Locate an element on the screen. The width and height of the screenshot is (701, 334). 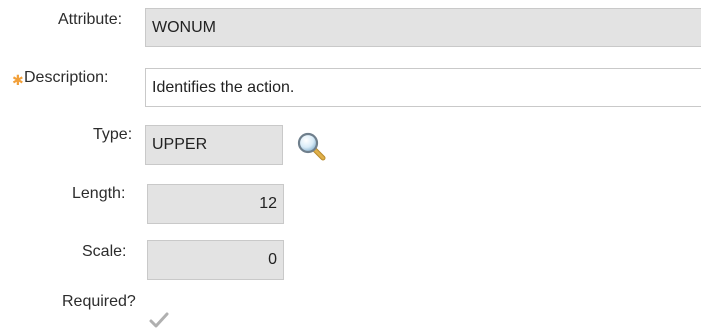
checkmark-icon is located at coordinates (159, 320).